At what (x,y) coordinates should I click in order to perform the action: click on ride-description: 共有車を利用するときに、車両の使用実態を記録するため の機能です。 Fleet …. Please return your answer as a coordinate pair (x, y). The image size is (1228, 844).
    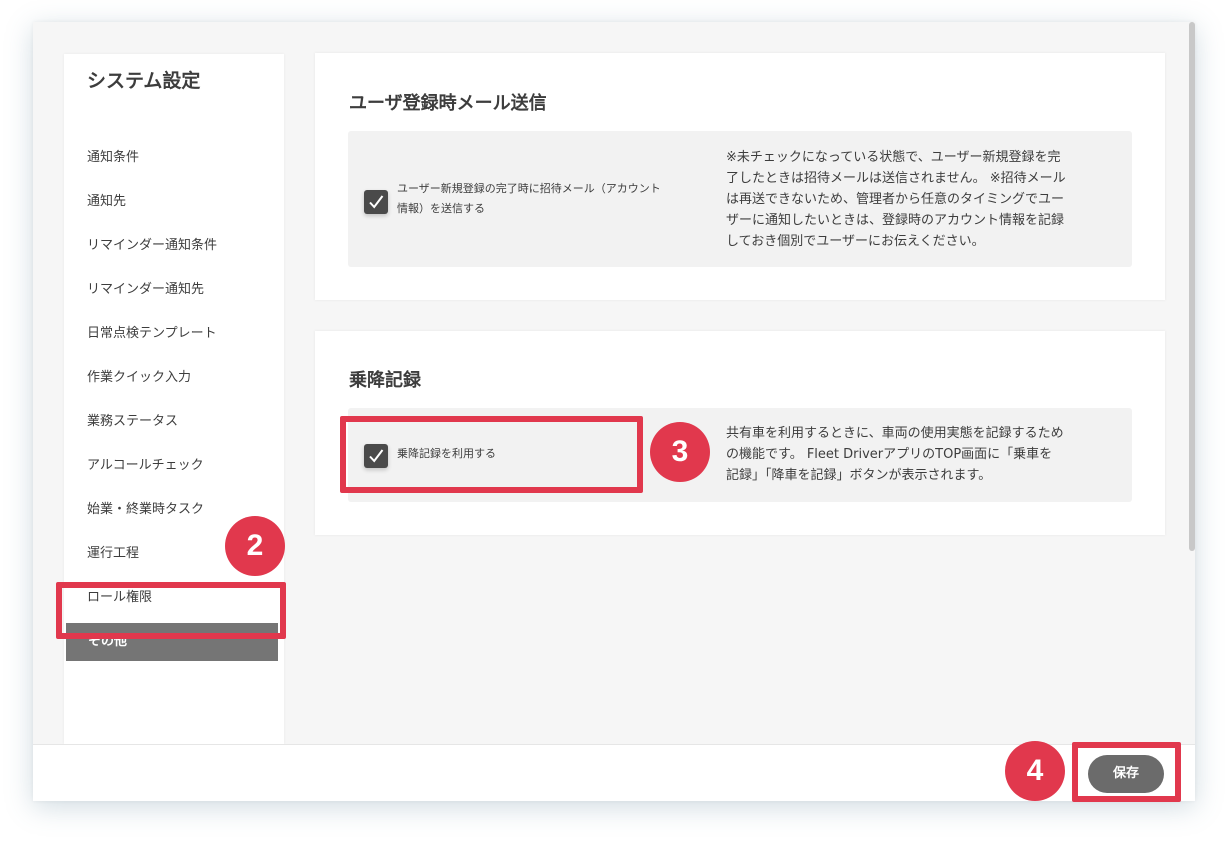
    Looking at the image, I should click on (895, 454).